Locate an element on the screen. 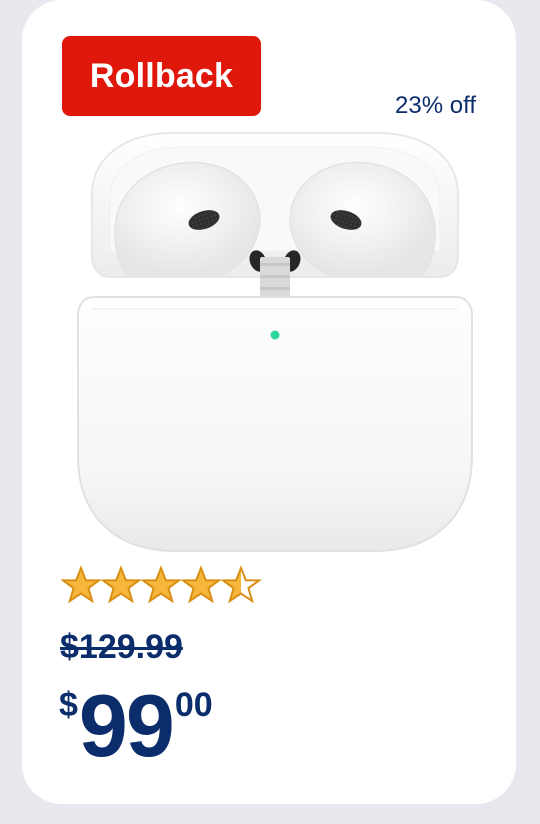 The height and width of the screenshot is (824, 540). price-whole: 99 is located at coordinates (126, 725).